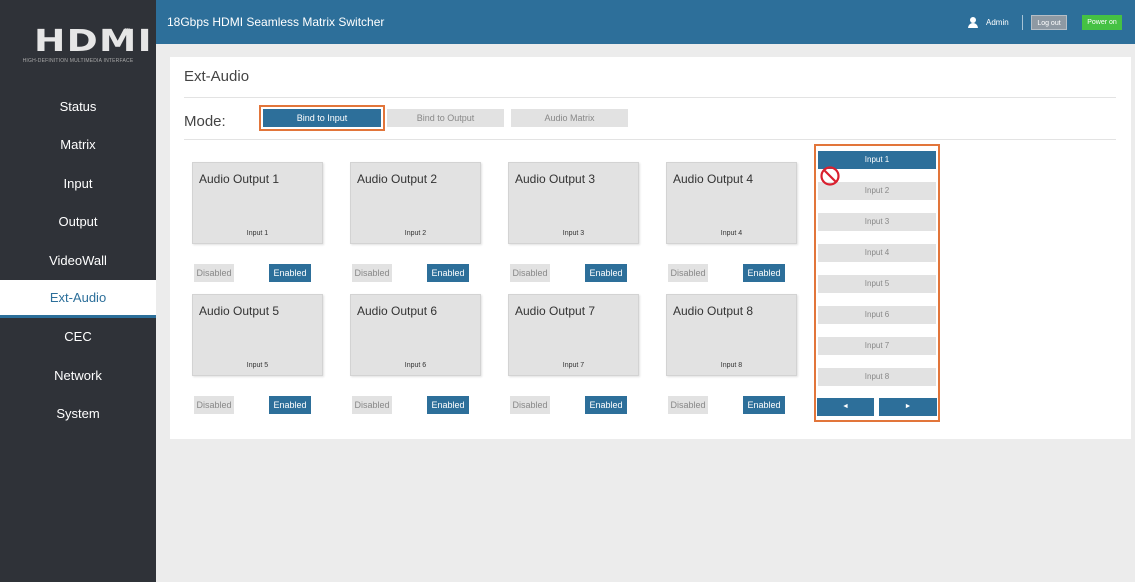  What do you see at coordinates (688, 273) in the screenshot?
I see `disabled-button-4: Disabled` at bounding box center [688, 273].